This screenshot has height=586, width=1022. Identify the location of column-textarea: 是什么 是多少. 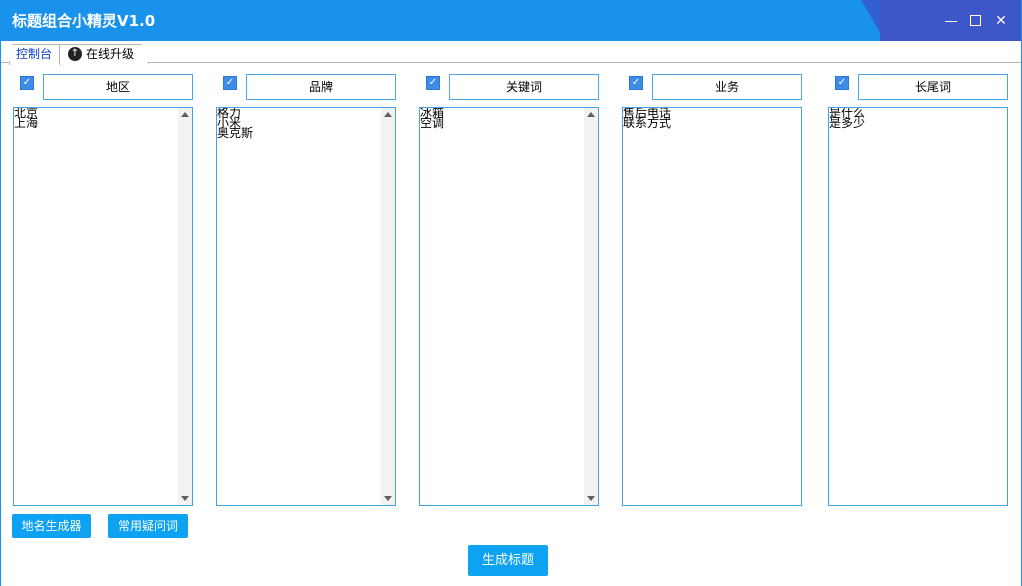
(918, 306).